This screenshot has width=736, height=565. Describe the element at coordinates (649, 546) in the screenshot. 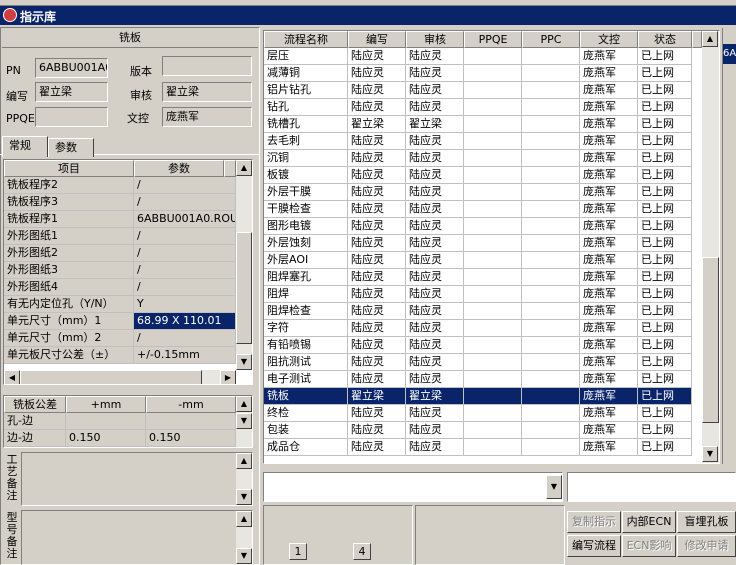

I see `ecn-impact-button: ECN影响` at that location.